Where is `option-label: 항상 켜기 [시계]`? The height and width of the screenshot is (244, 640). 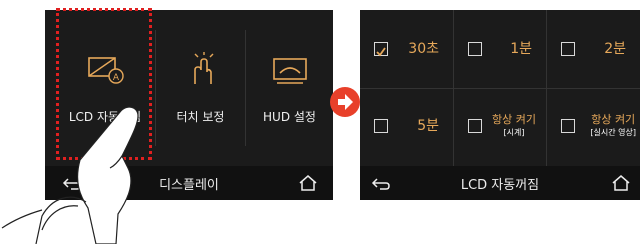 option-label: 항상 켜기 [시계] is located at coordinates (514, 124).